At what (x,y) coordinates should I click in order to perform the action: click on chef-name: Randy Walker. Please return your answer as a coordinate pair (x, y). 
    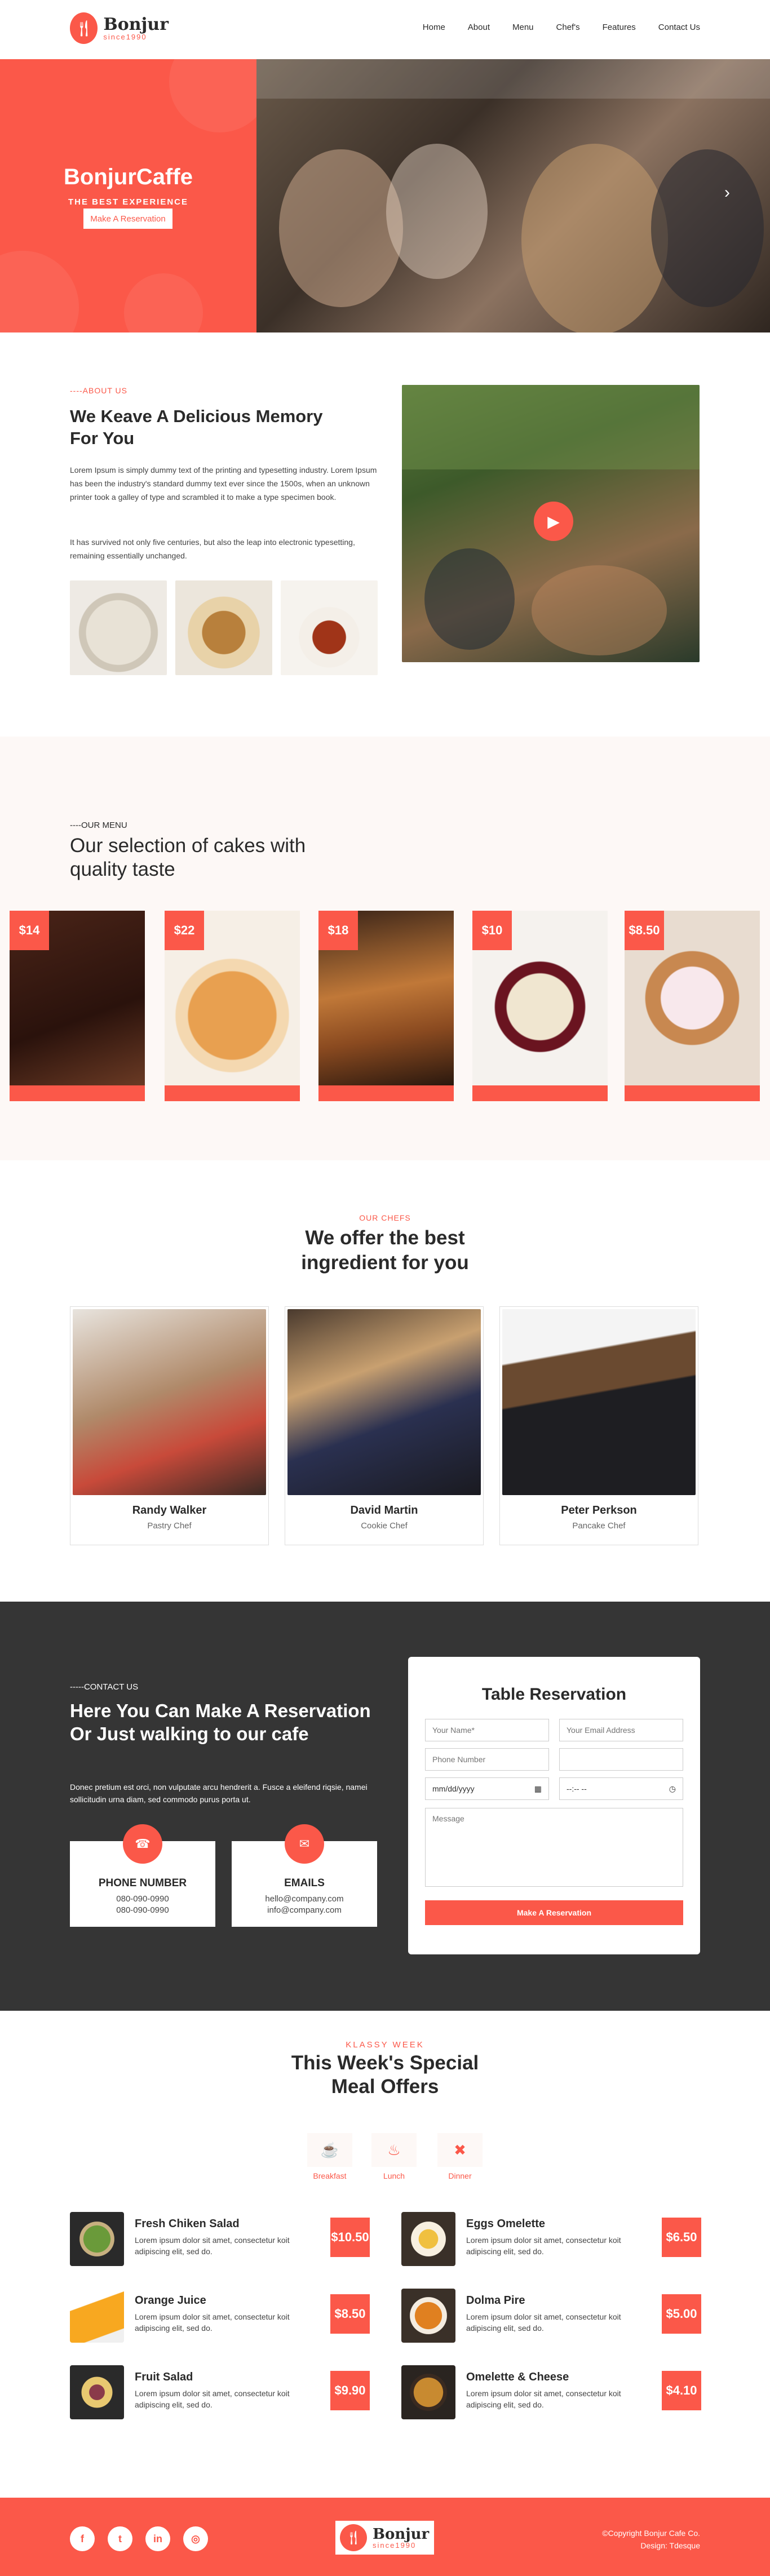
    Looking at the image, I should click on (170, 1510).